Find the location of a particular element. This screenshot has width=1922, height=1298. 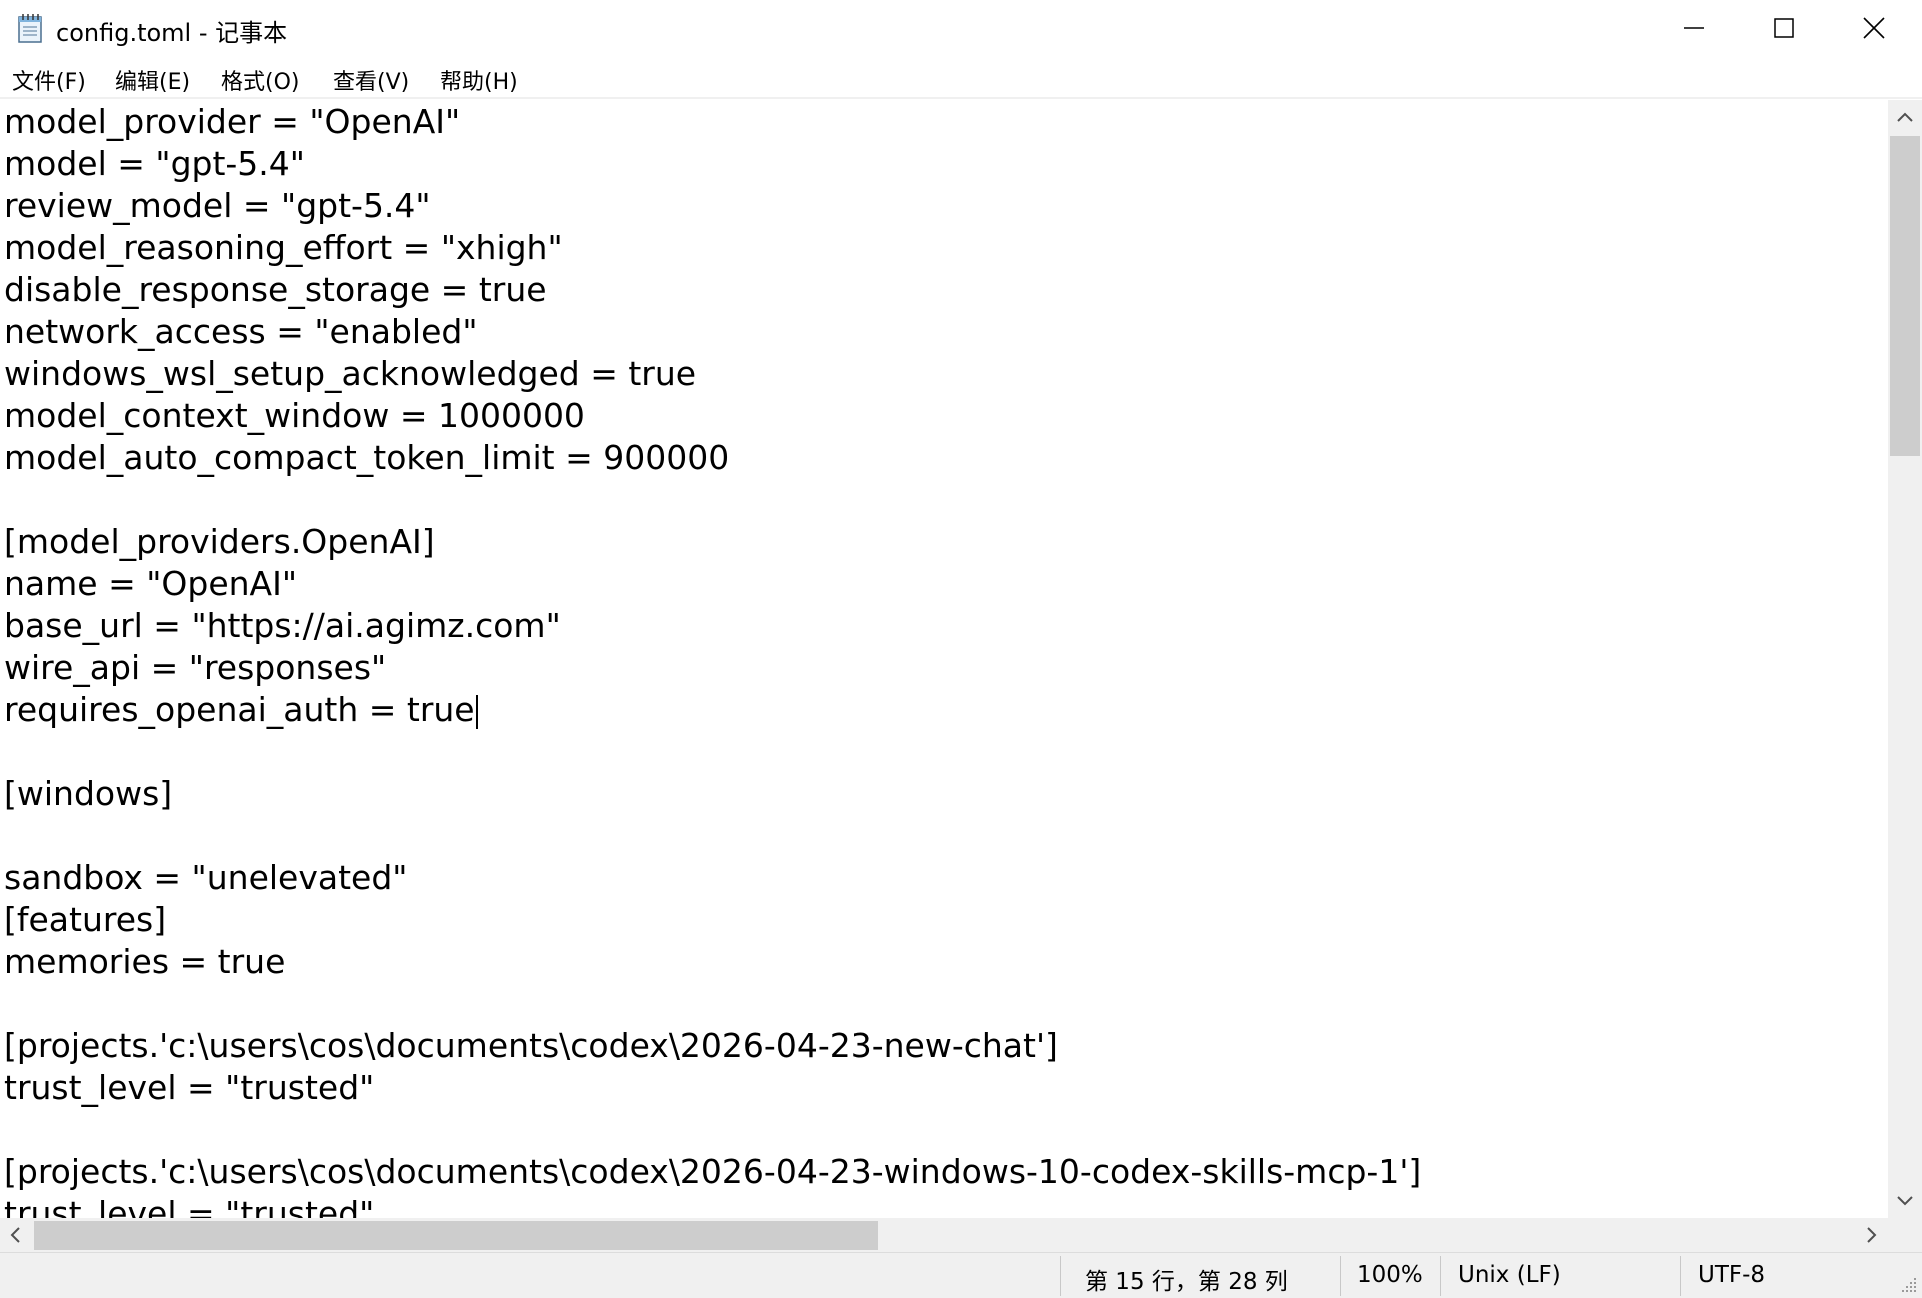

close-button is located at coordinates (1874, 28).